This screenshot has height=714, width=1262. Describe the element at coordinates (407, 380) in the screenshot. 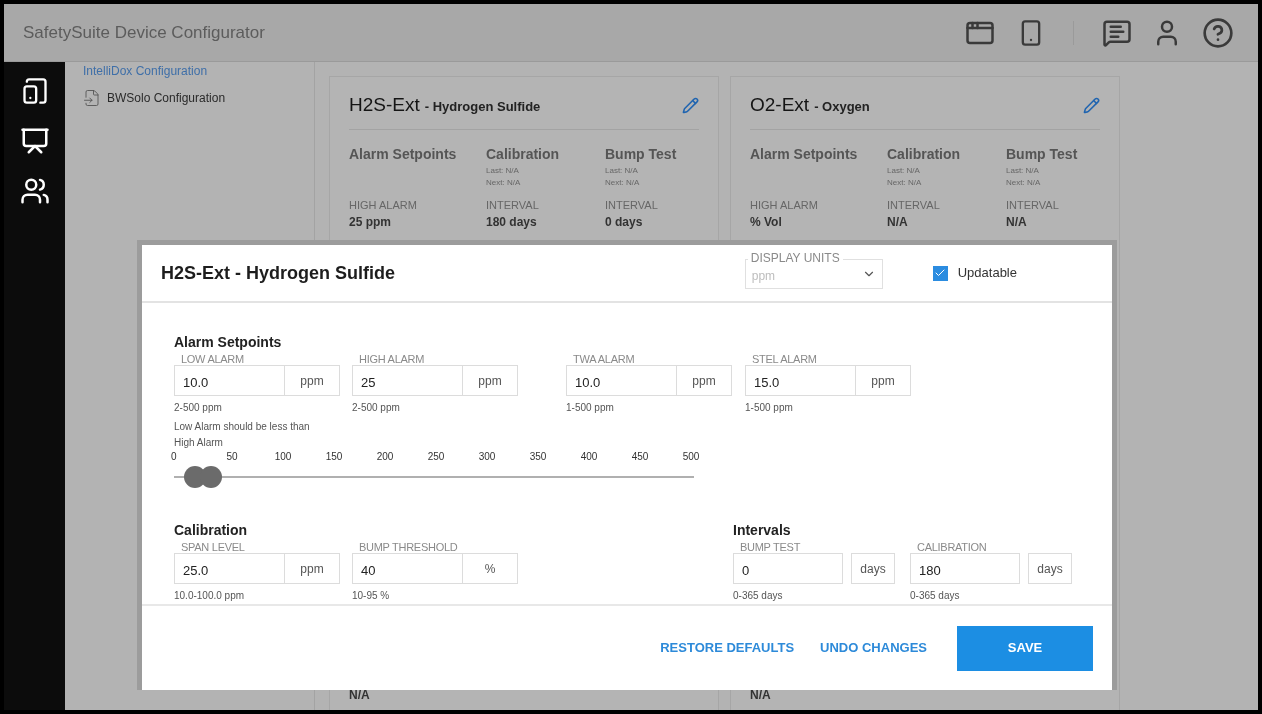

I see `input-field: 25` at that location.